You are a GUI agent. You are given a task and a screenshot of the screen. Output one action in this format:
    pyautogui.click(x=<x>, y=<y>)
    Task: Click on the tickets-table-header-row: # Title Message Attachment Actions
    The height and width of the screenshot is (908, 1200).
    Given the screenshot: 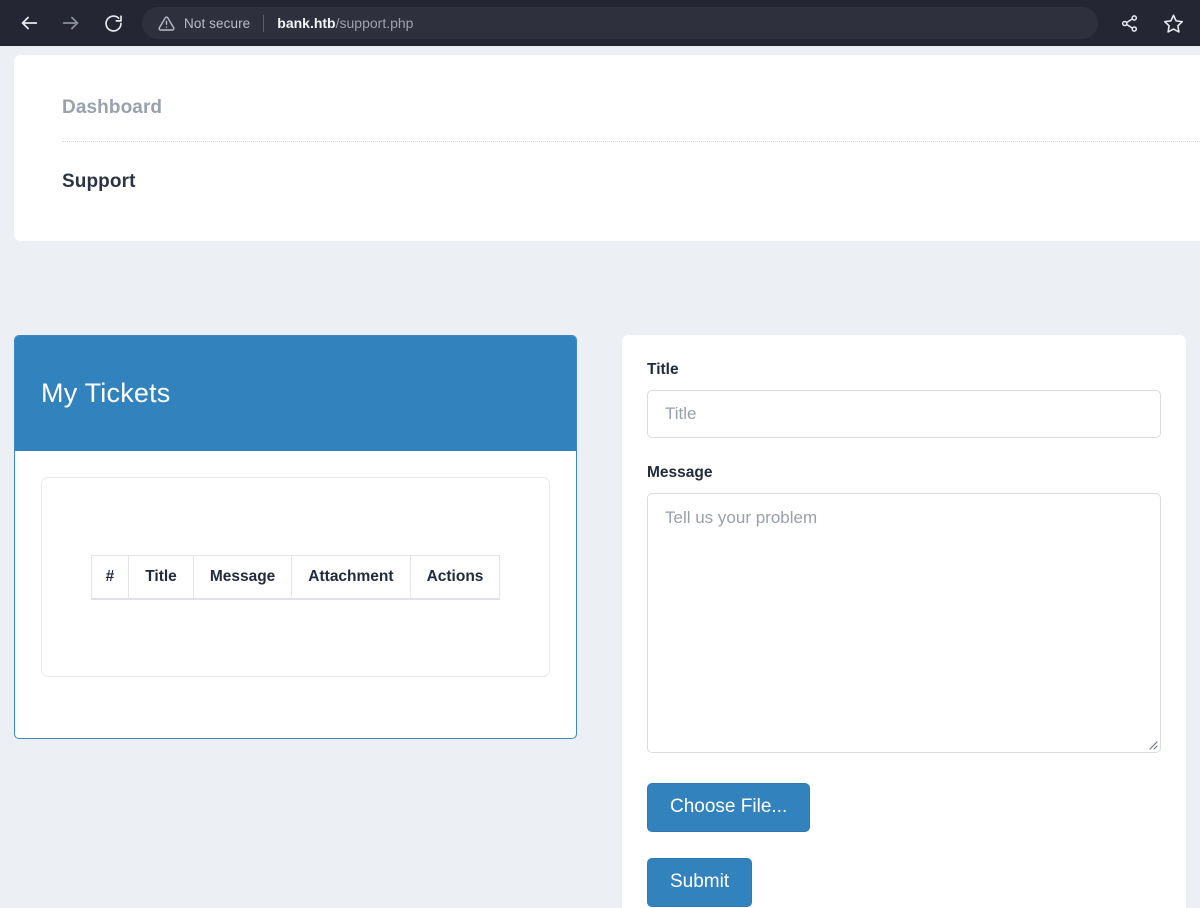 What is the action you would take?
    pyautogui.click(x=295, y=577)
    